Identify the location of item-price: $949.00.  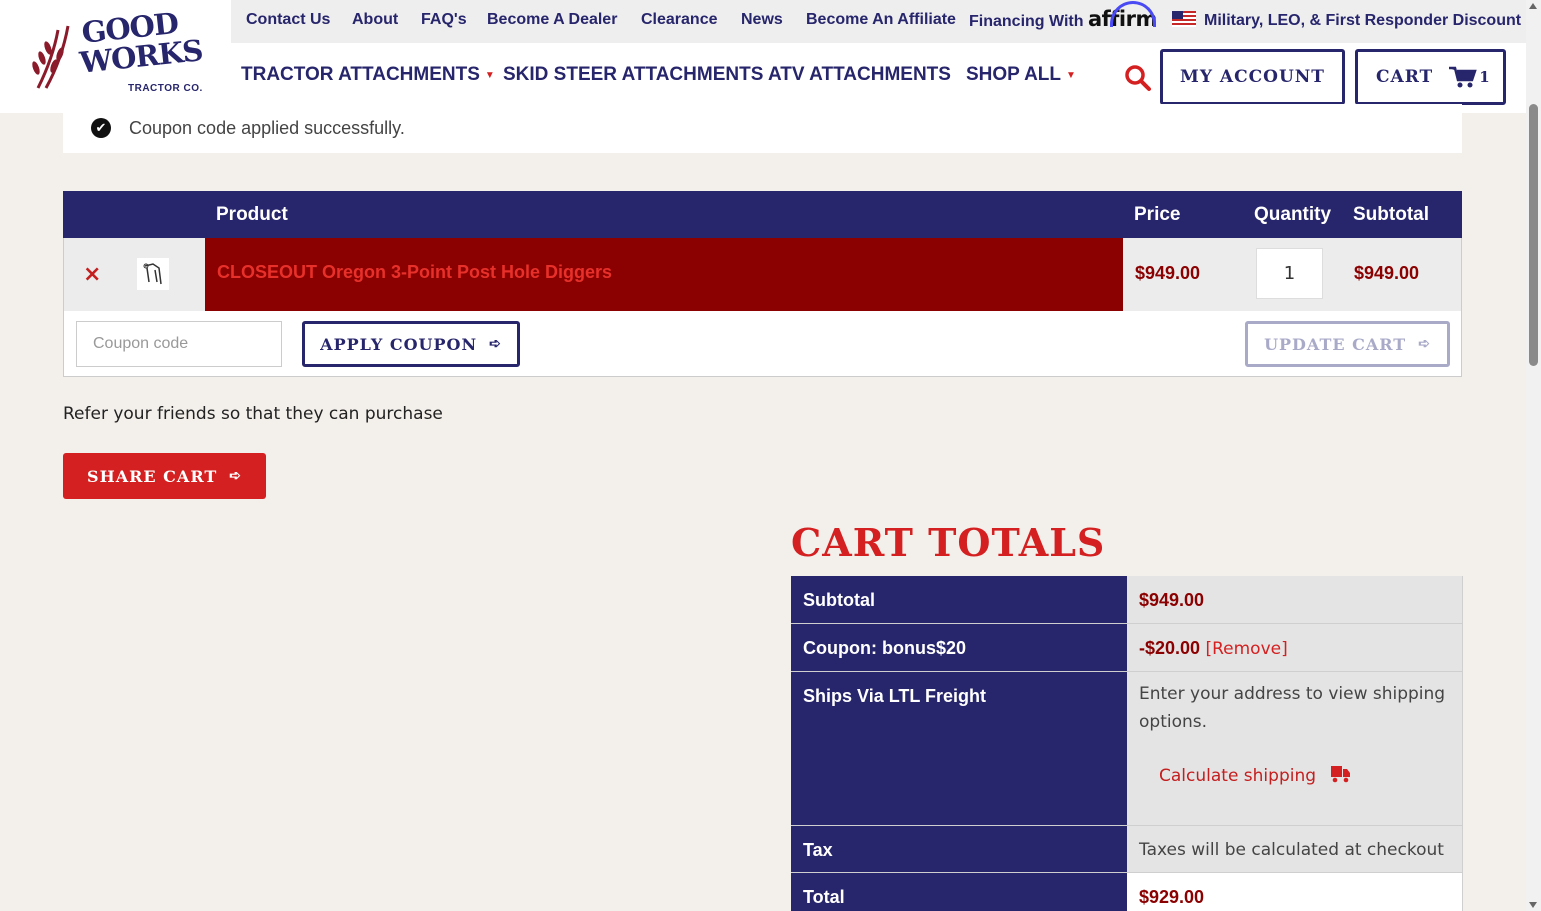
(1168, 273).